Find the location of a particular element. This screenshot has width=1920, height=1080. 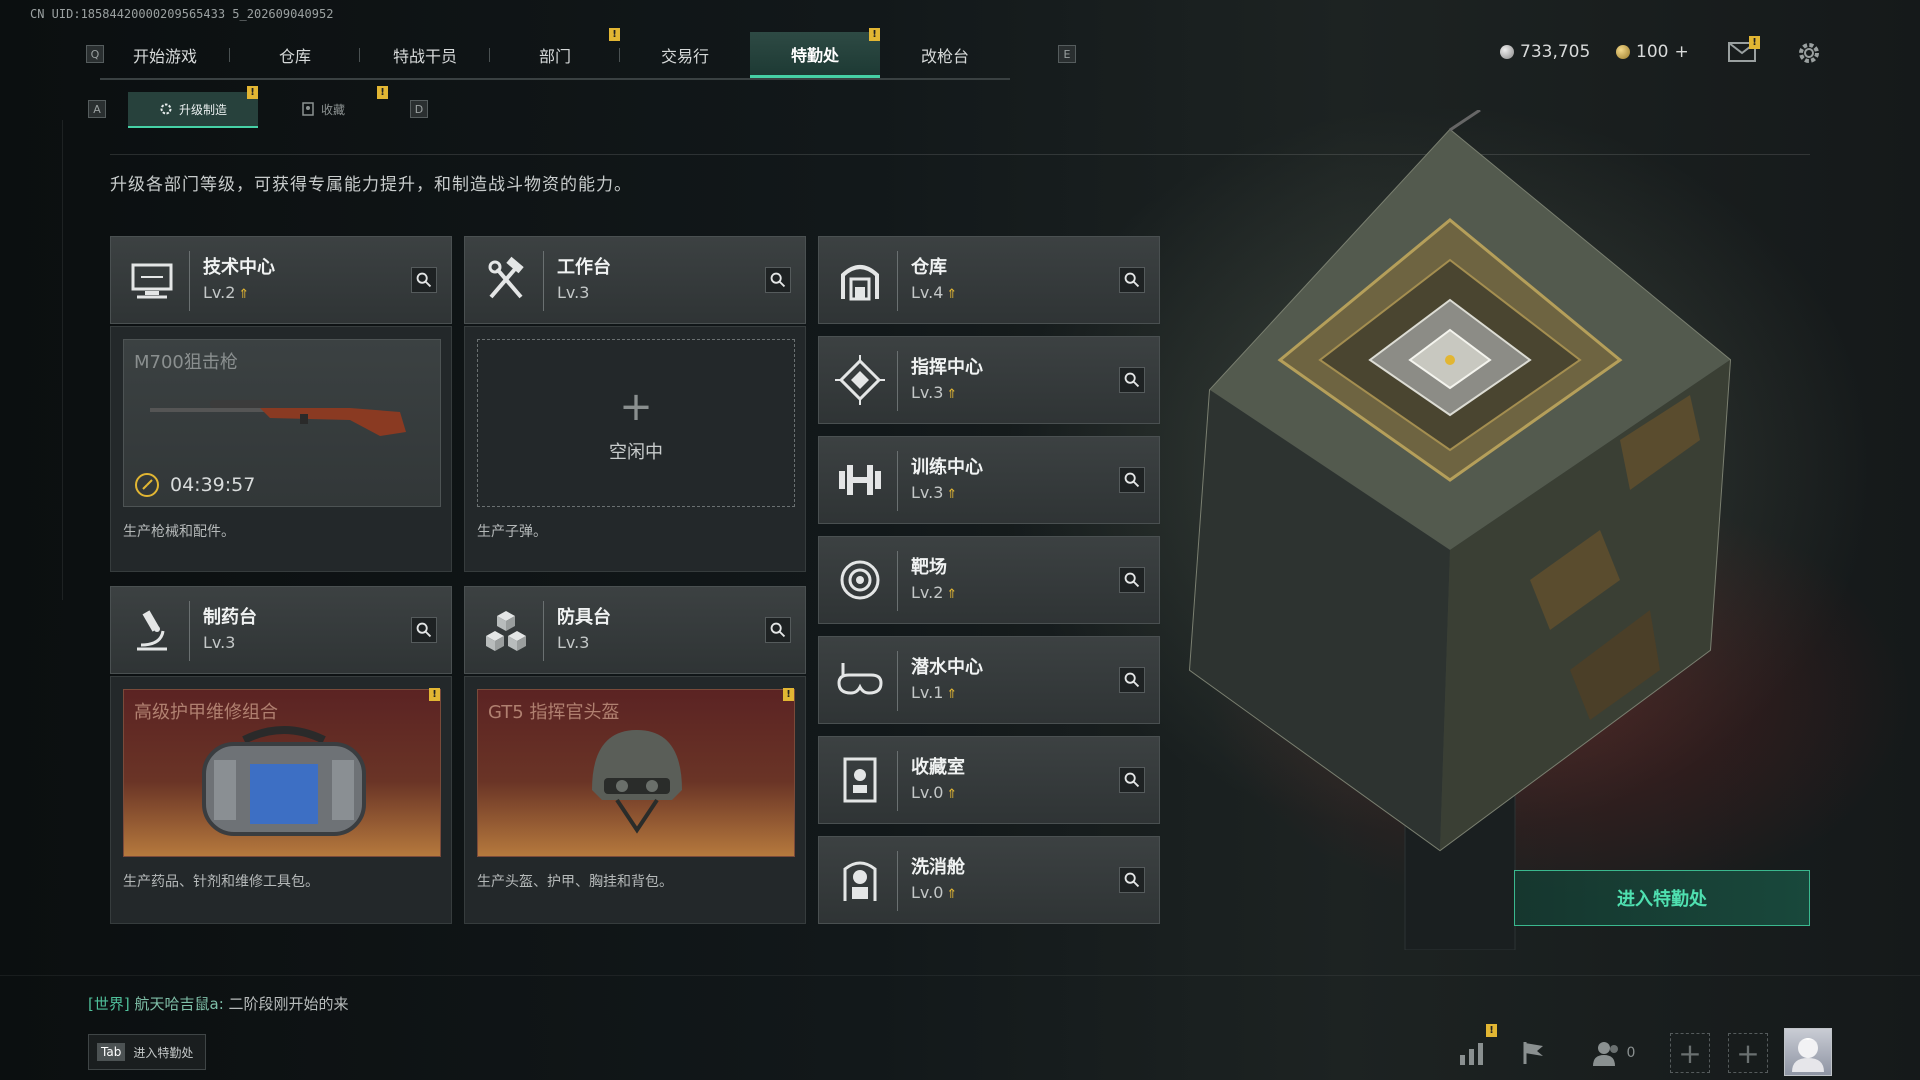

repair-kit-bag-image is located at coordinates (284, 781).